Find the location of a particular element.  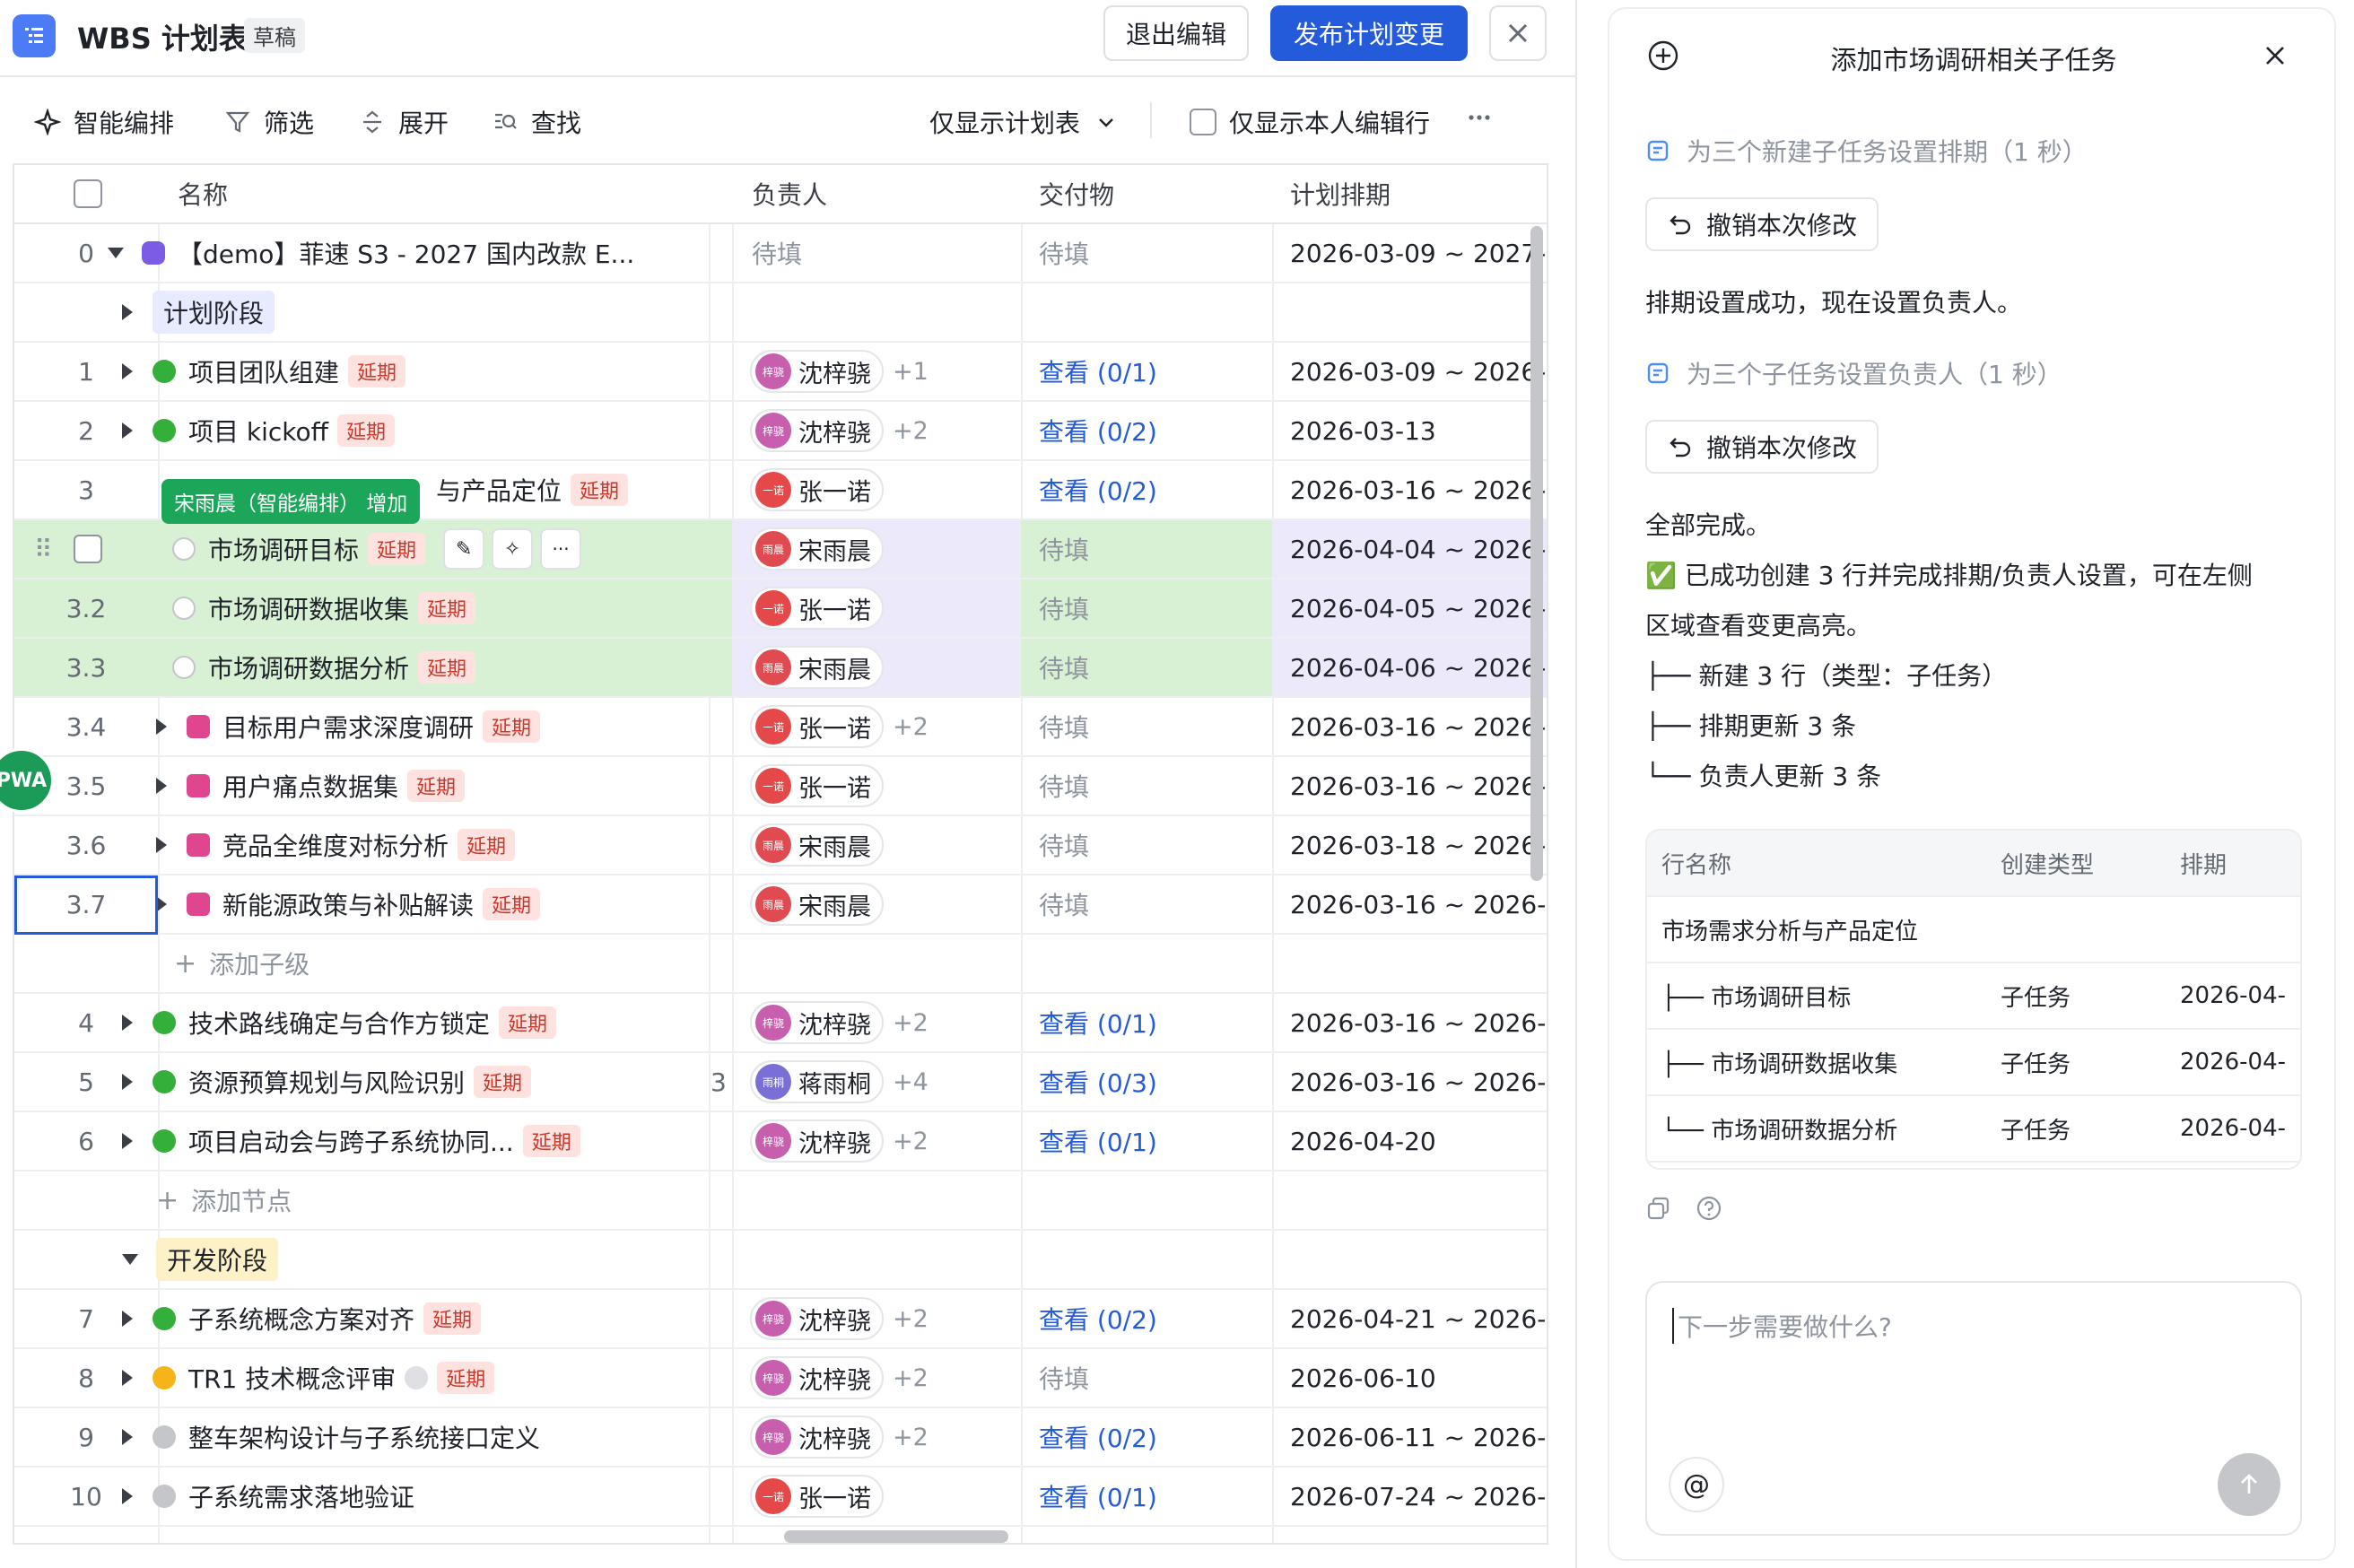

help-icon is located at coordinates (1709, 1208).